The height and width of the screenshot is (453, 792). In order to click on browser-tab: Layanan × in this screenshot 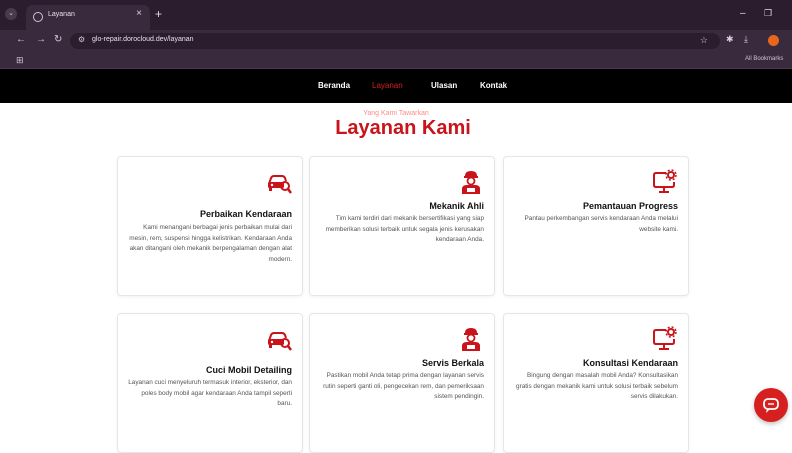, I will do `click(88, 17)`.